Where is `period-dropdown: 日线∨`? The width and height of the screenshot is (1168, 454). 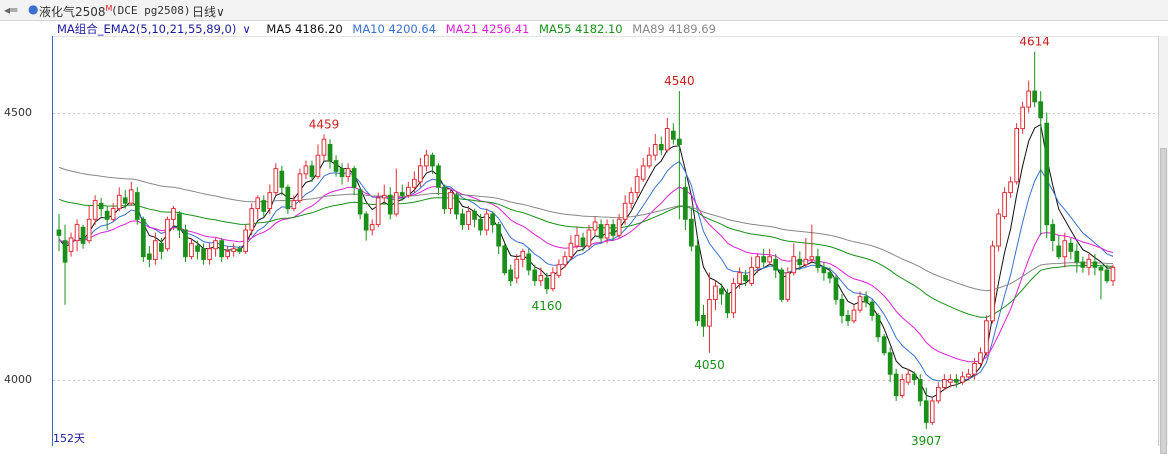 period-dropdown: 日线∨ is located at coordinates (208, 11).